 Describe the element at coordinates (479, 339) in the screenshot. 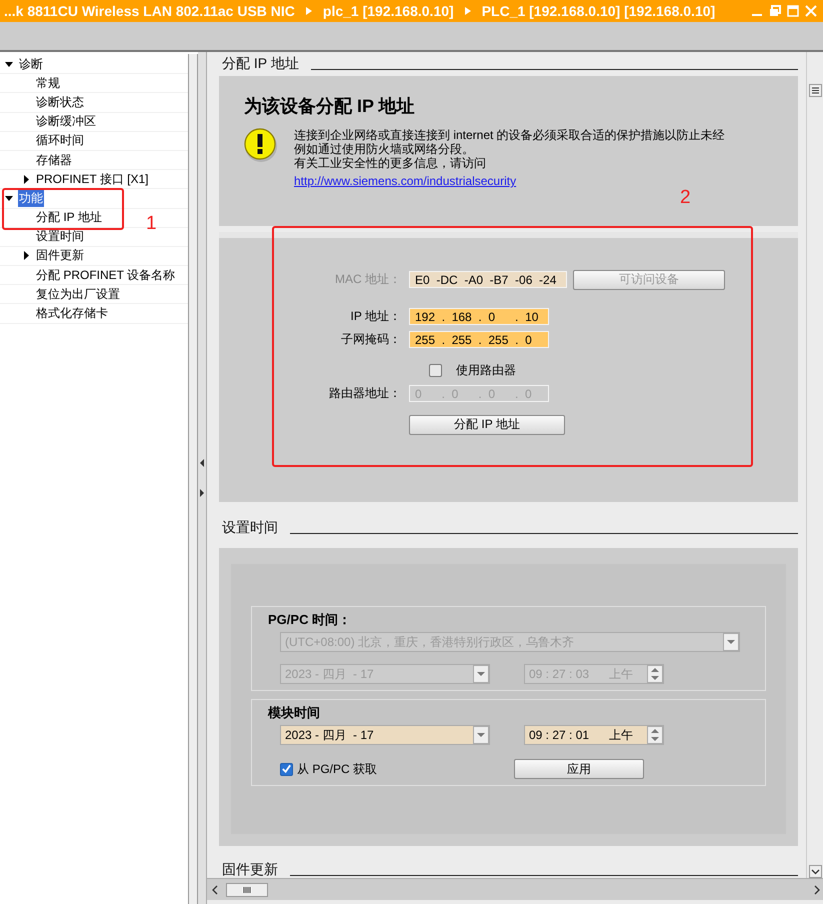

I see `ip-address-field: 255 . 255 . 255 . 0` at that location.